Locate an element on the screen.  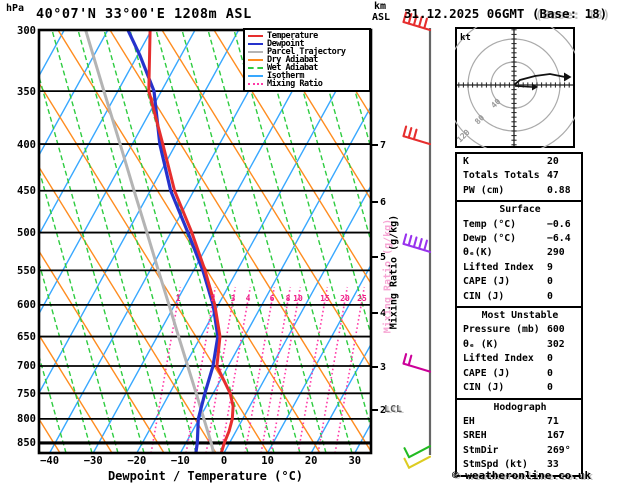
temperature-tick-label: −30 is located at coordinates (93, 461).